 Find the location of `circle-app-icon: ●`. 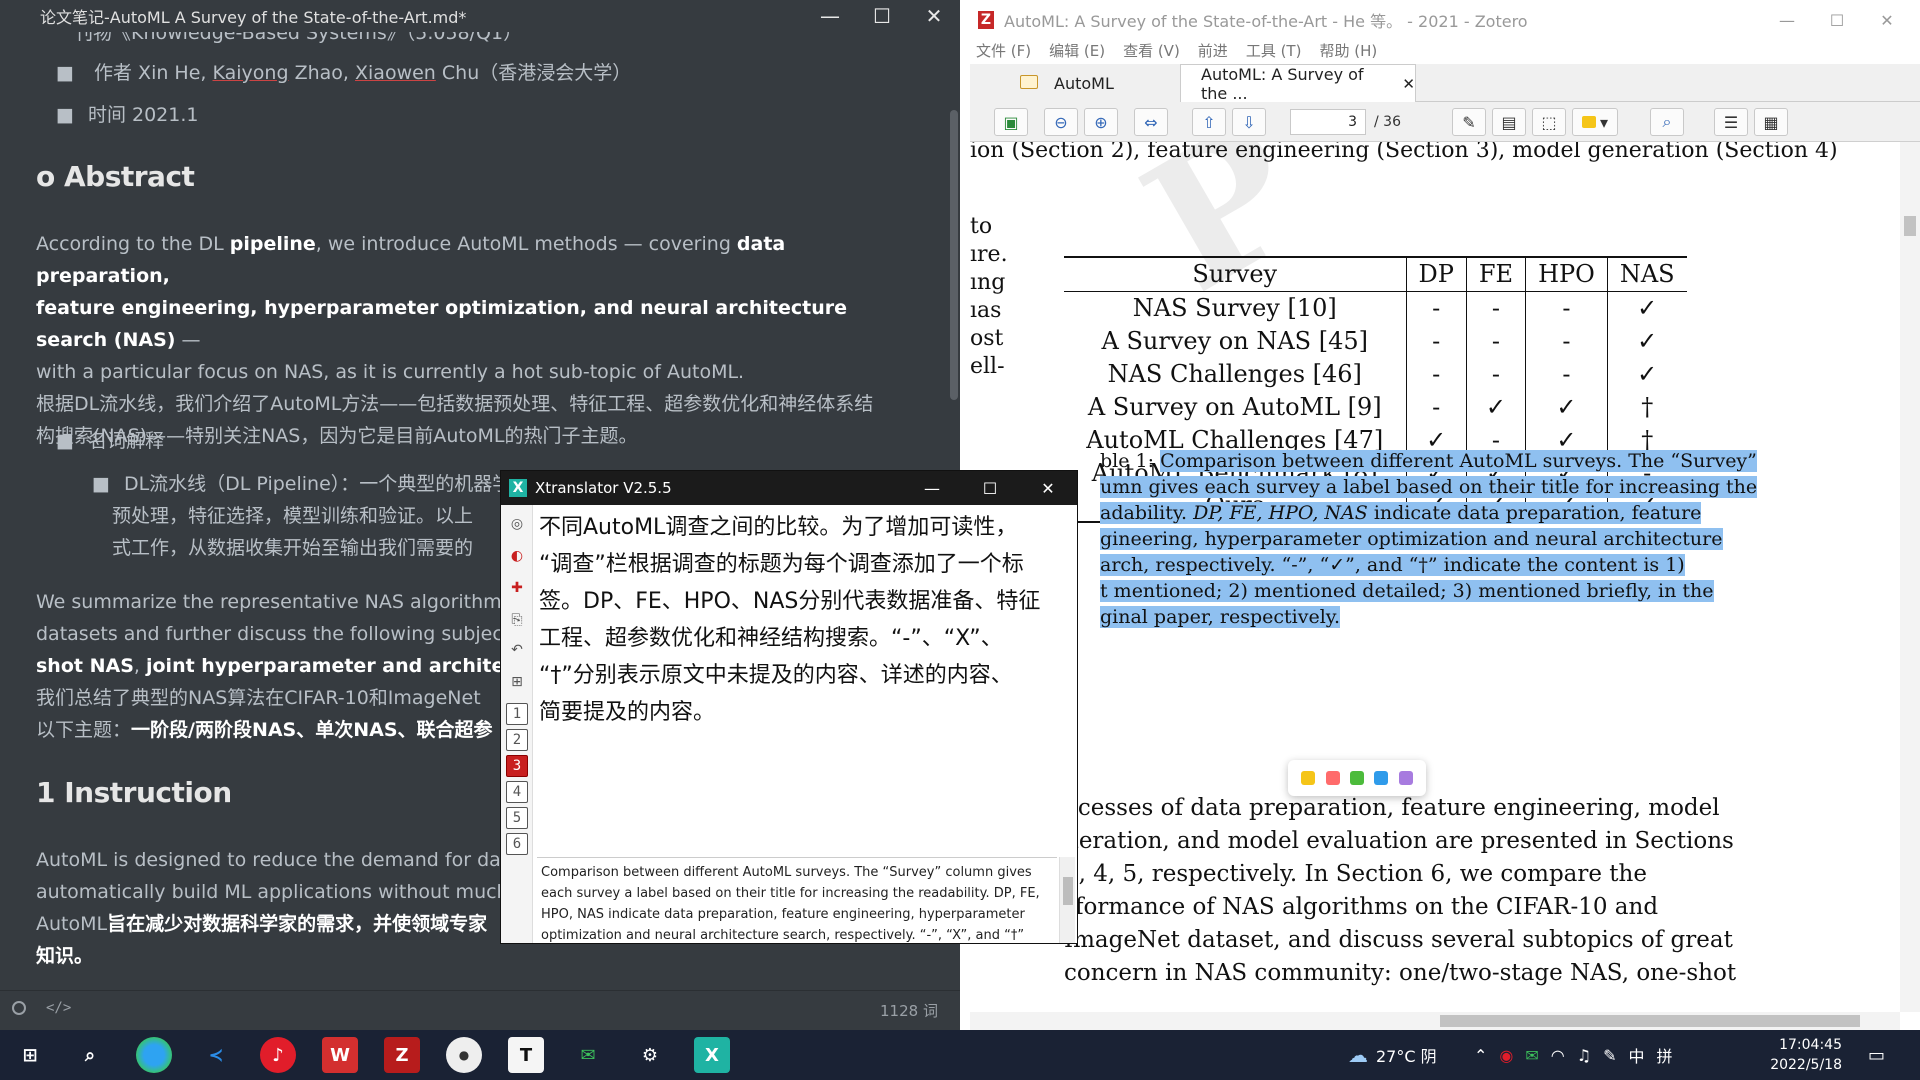

circle-app-icon: ● is located at coordinates (464, 1055).